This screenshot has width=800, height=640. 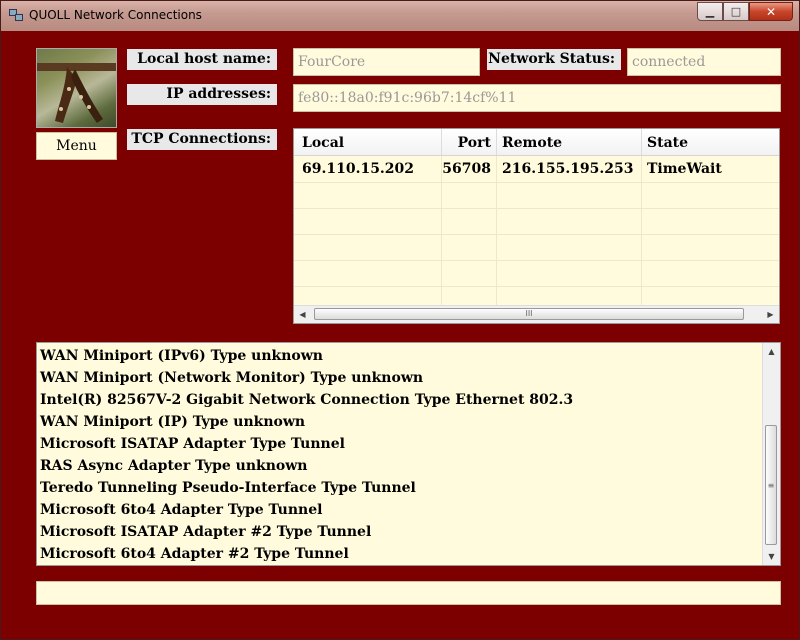 What do you see at coordinates (192, 444) in the screenshot?
I see `list-item: Microsoft ISATAP Adapter Type Tunnel` at bounding box center [192, 444].